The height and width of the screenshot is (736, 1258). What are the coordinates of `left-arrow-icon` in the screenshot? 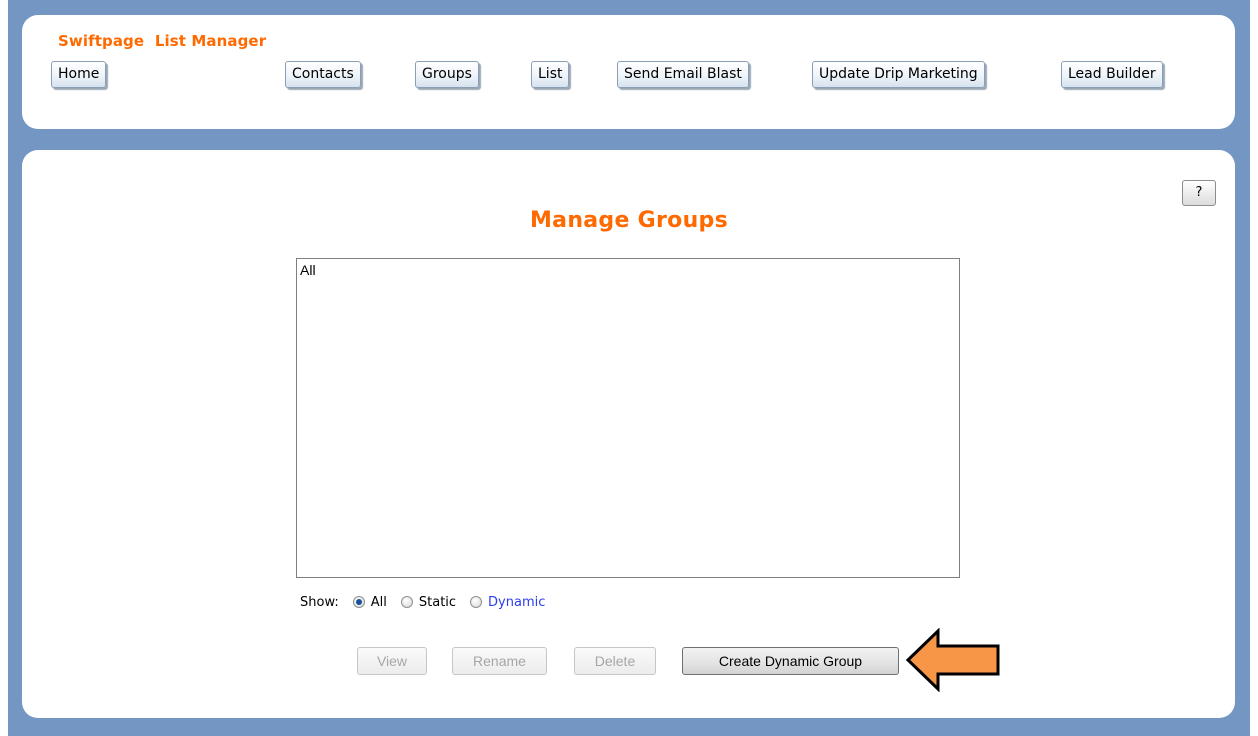 It's located at (952, 660).